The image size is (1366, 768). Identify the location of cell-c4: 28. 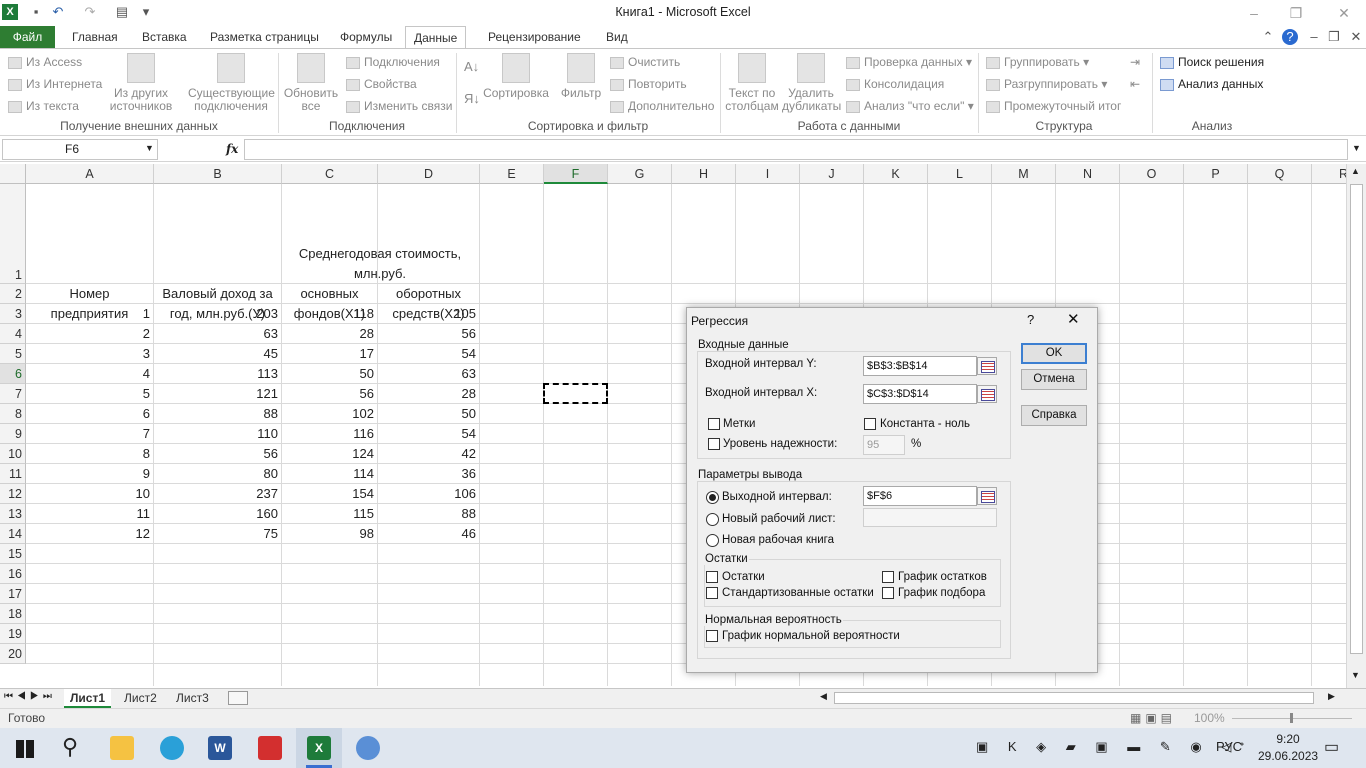
(329, 333).